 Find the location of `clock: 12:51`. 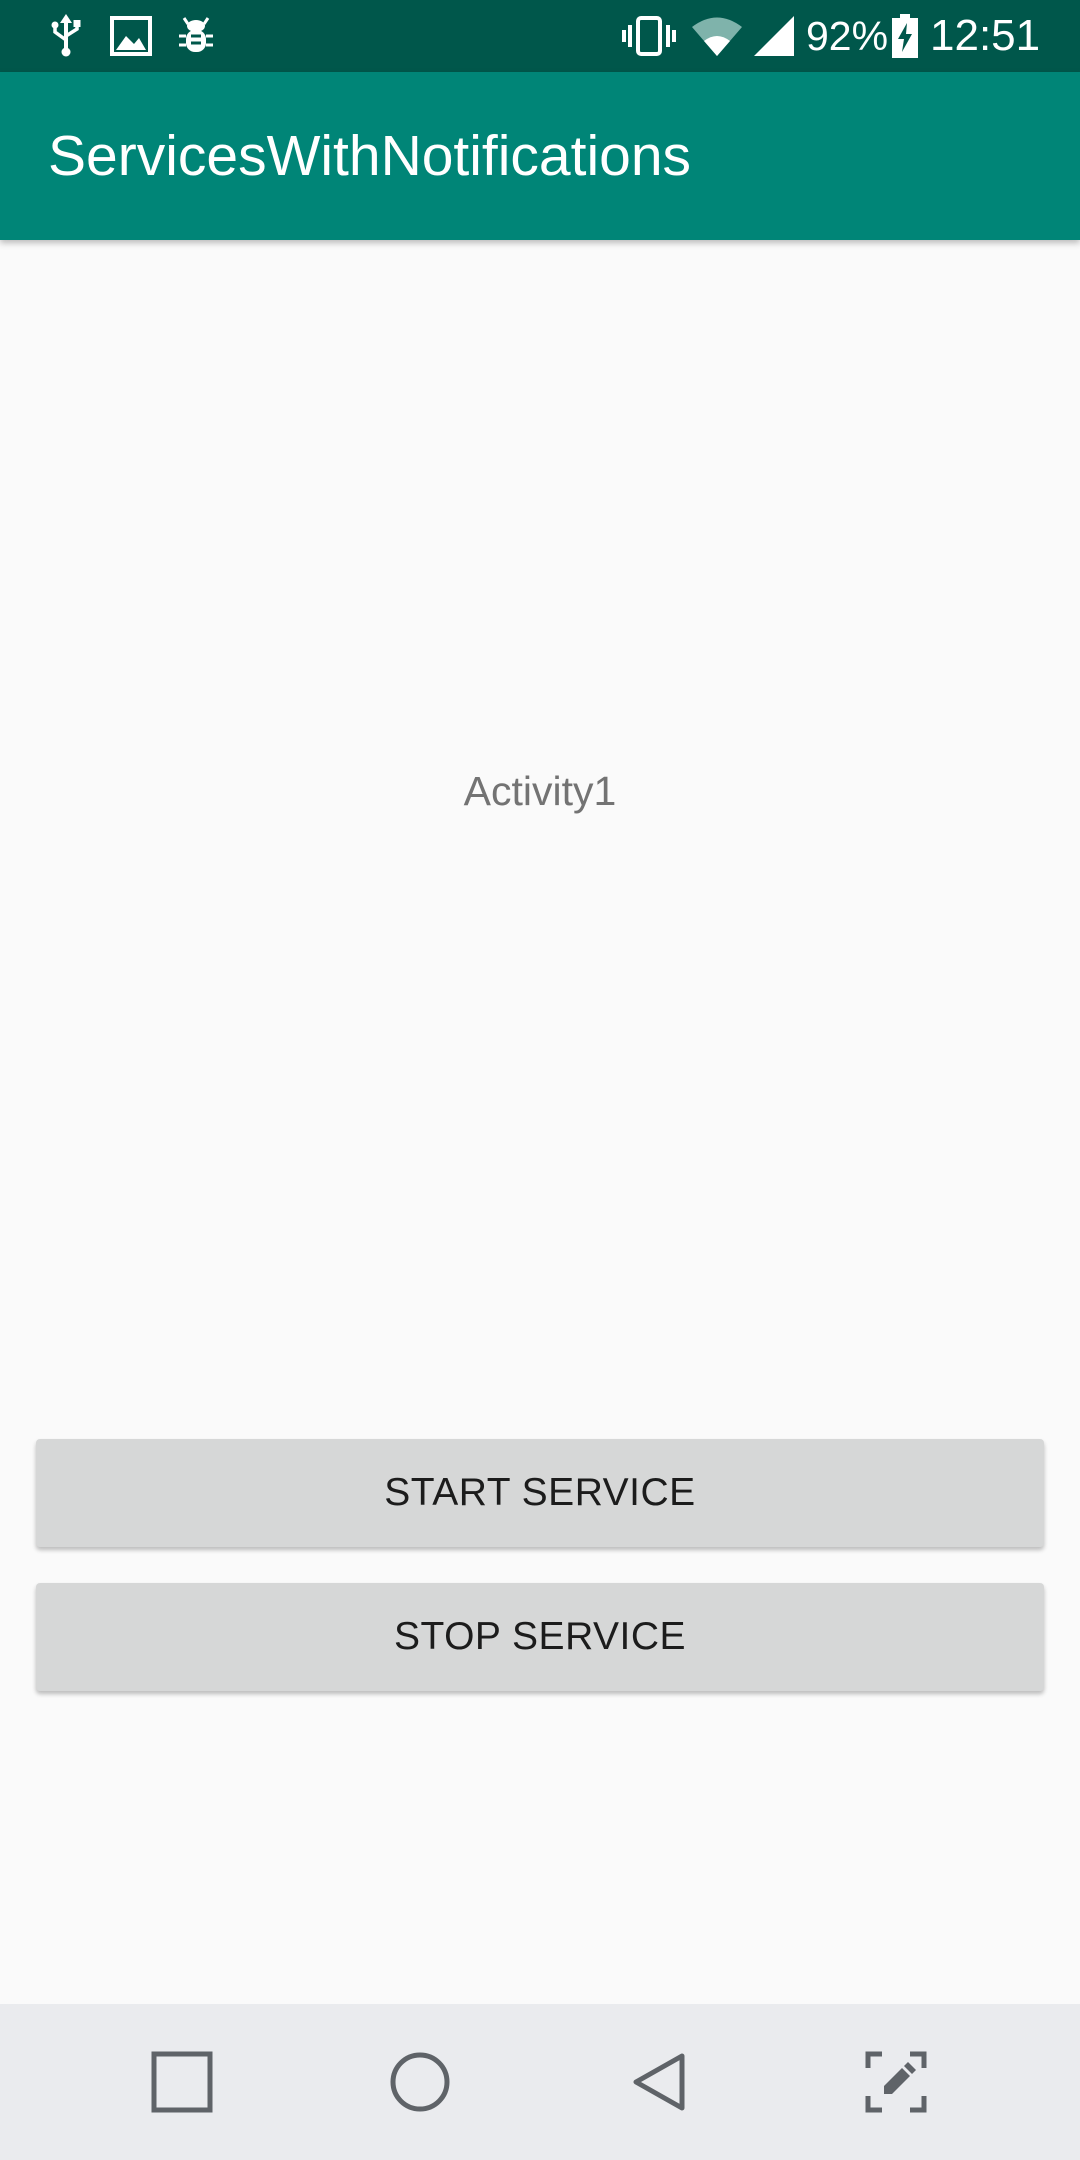

clock: 12:51 is located at coordinates (985, 35).